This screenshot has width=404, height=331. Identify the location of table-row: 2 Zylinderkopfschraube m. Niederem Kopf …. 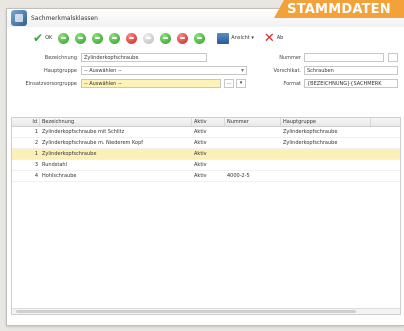
(206, 143).